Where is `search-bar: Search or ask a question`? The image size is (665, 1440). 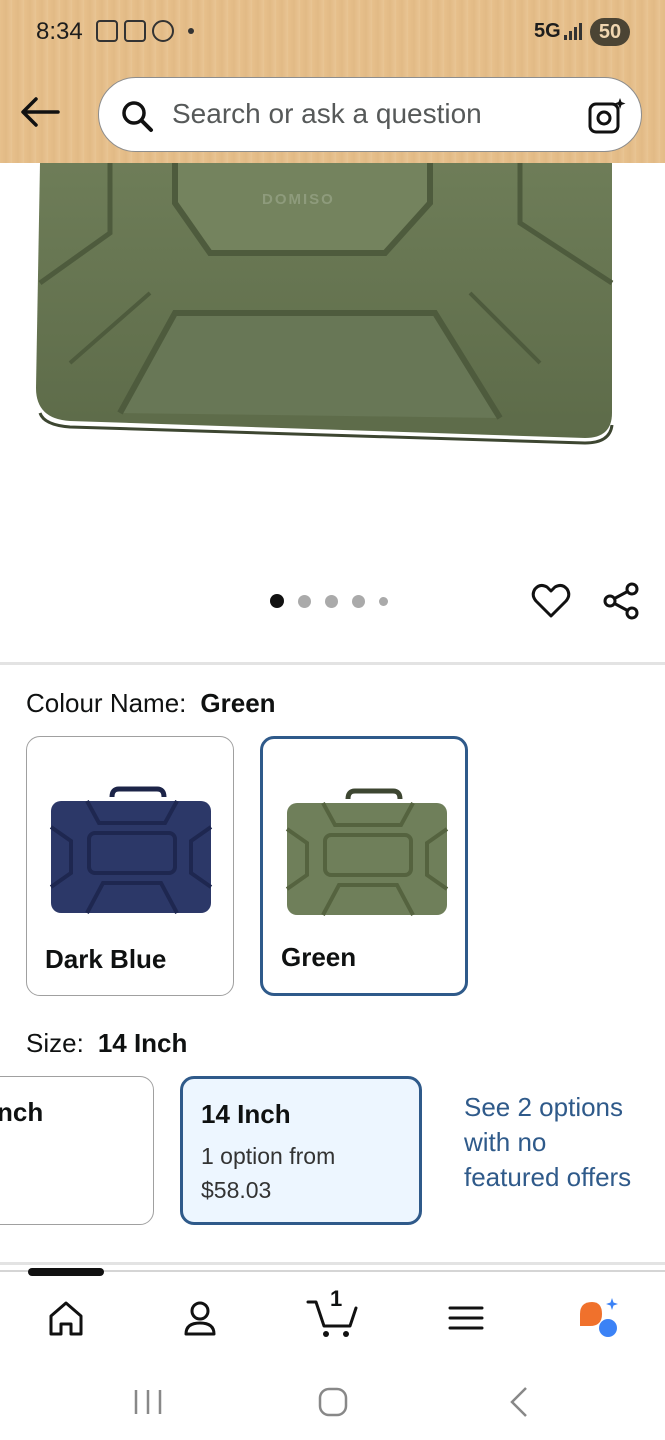
search-bar: Search or ask a question is located at coordinates (370, 114).